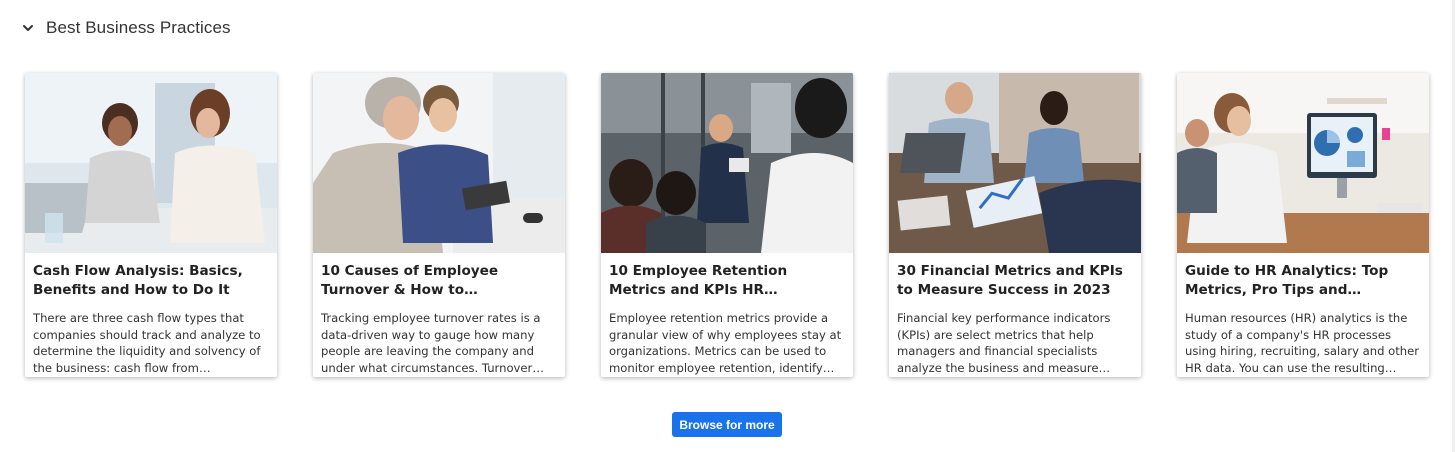  What do you see at coordinates (28, 28) in the screenshot?
I see `chevron-down-icon` at bounding box center [28, 28].